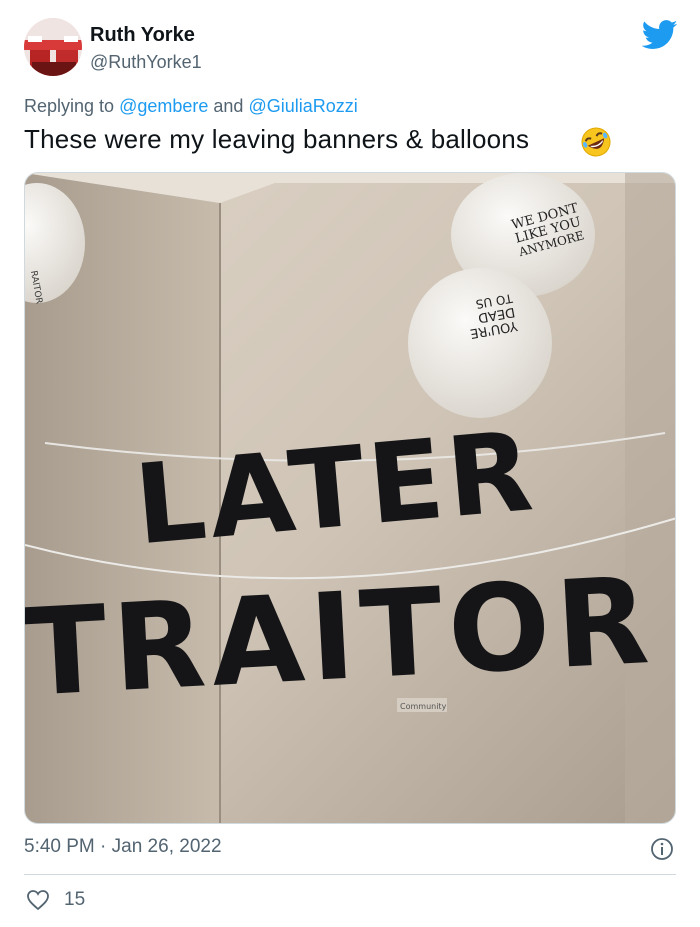  Describe the element at coordinates (596, 142) in the screenshot. I see `rolling-on-floor-laughing-emoji-icon` at that location.